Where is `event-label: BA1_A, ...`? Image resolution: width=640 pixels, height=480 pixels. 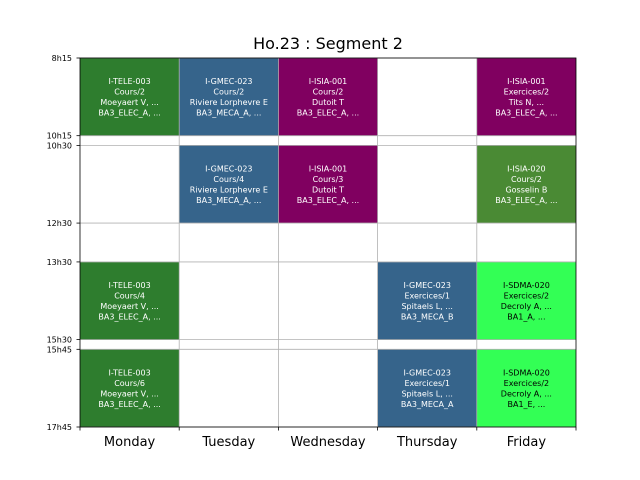 event-label: BA1_A, ... is located at coordinates (526, 317).